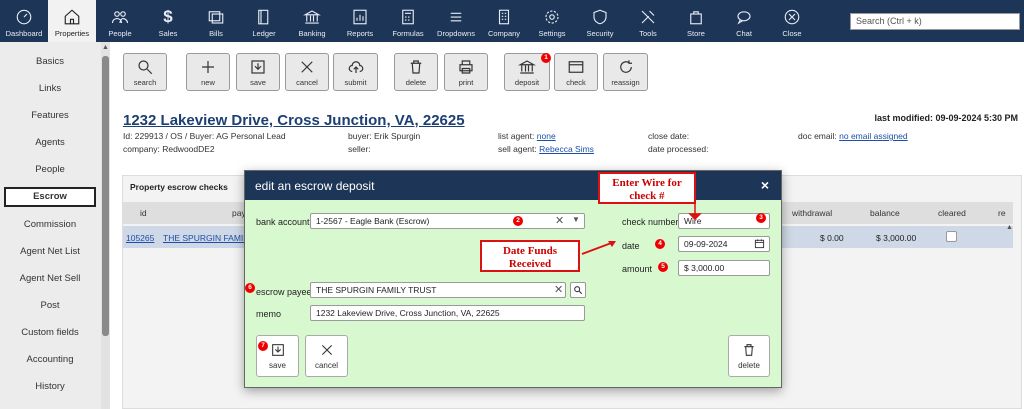  I want to click on print-button: print, so click(466, 72).